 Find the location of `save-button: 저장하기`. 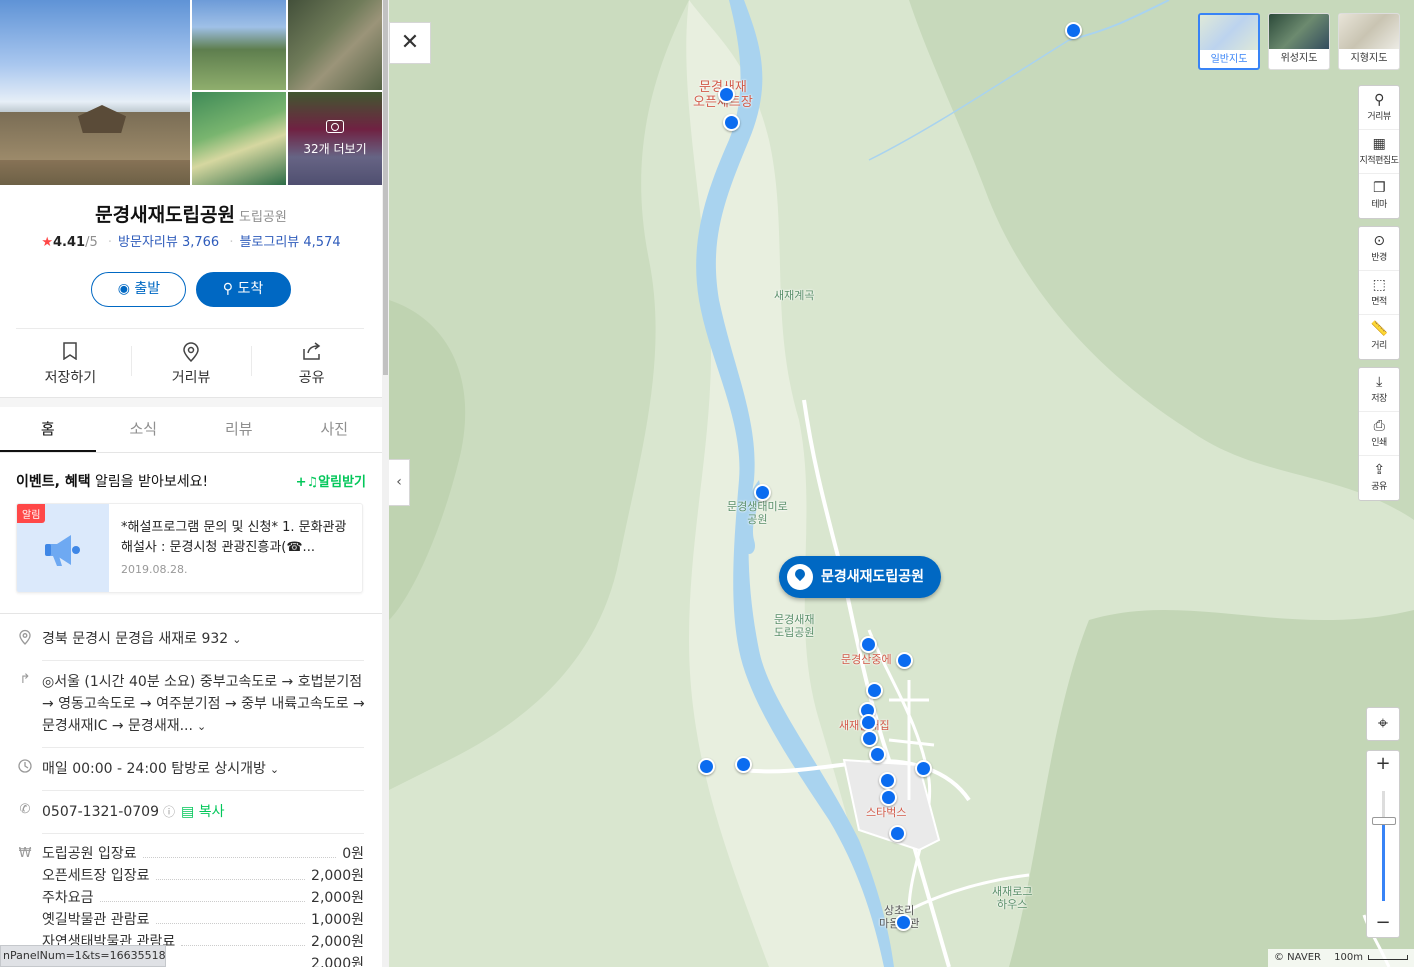

save-button: 저장하기 is located at coordinates (70, 363).